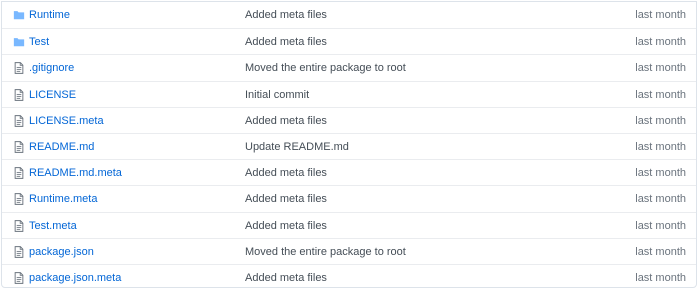 Image resolution: width=700 pixels, height=292 pixels. I want to click on file-name-link: .gitignore, so click(51, 68).